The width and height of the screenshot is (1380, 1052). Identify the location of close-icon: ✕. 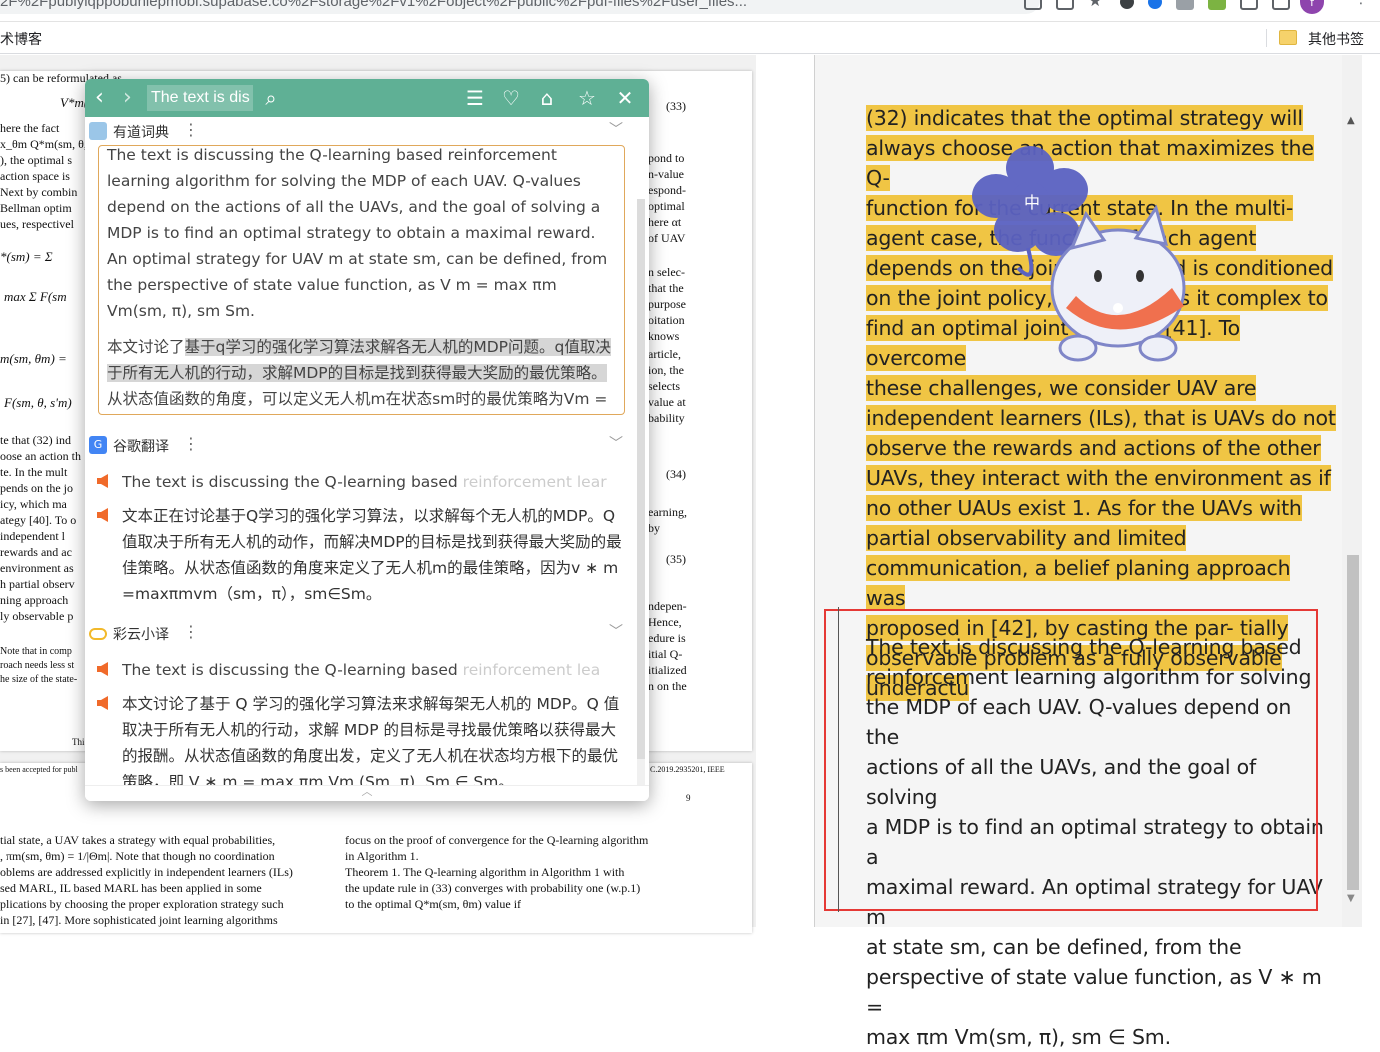
(625, 98).